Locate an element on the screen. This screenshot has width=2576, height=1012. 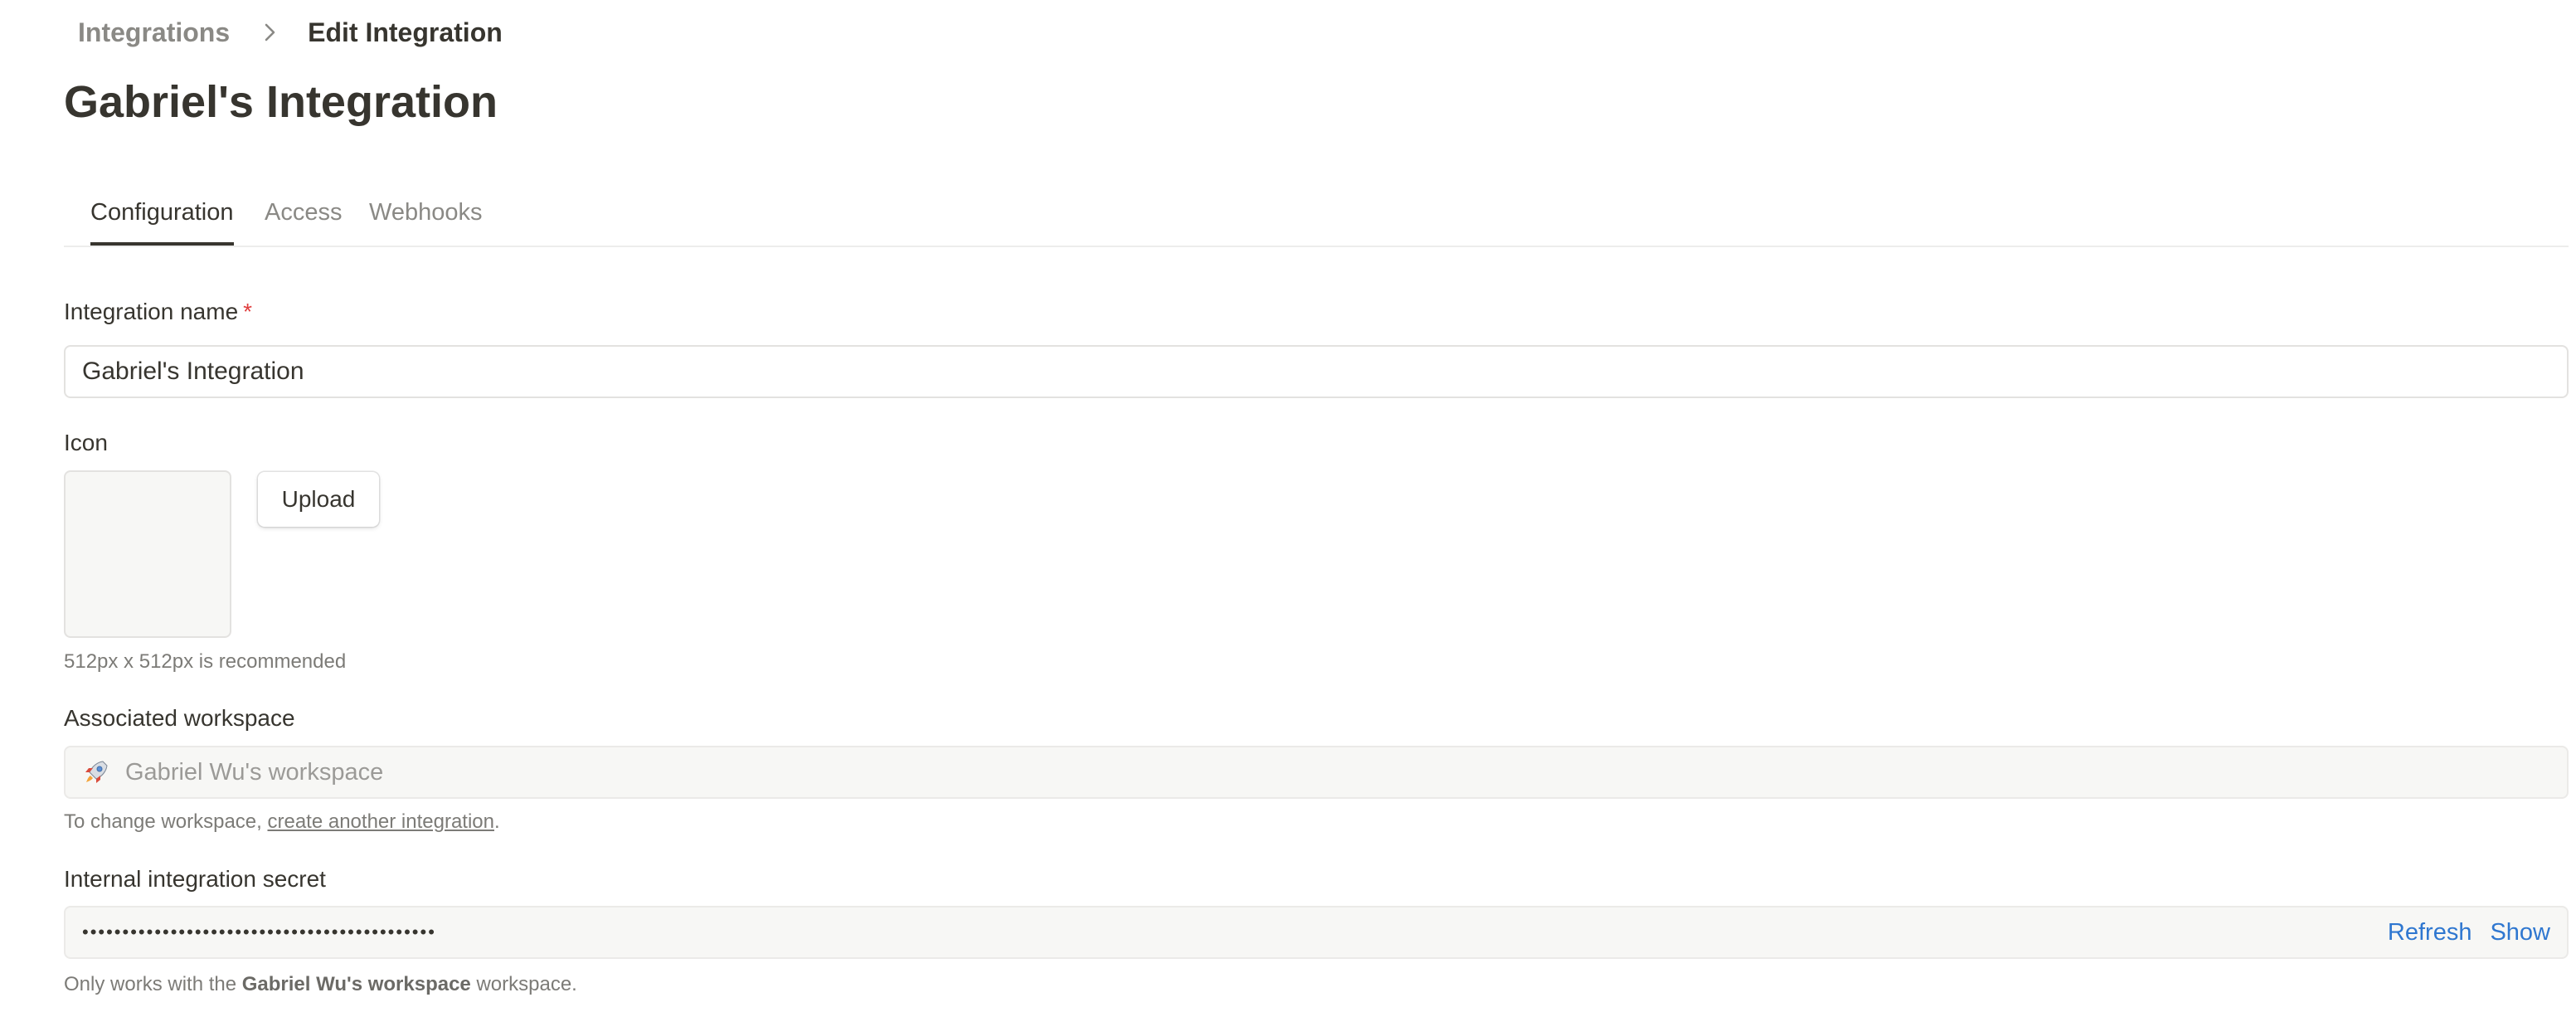
show-secret-button: Show is located at coordinates (2520, 932).